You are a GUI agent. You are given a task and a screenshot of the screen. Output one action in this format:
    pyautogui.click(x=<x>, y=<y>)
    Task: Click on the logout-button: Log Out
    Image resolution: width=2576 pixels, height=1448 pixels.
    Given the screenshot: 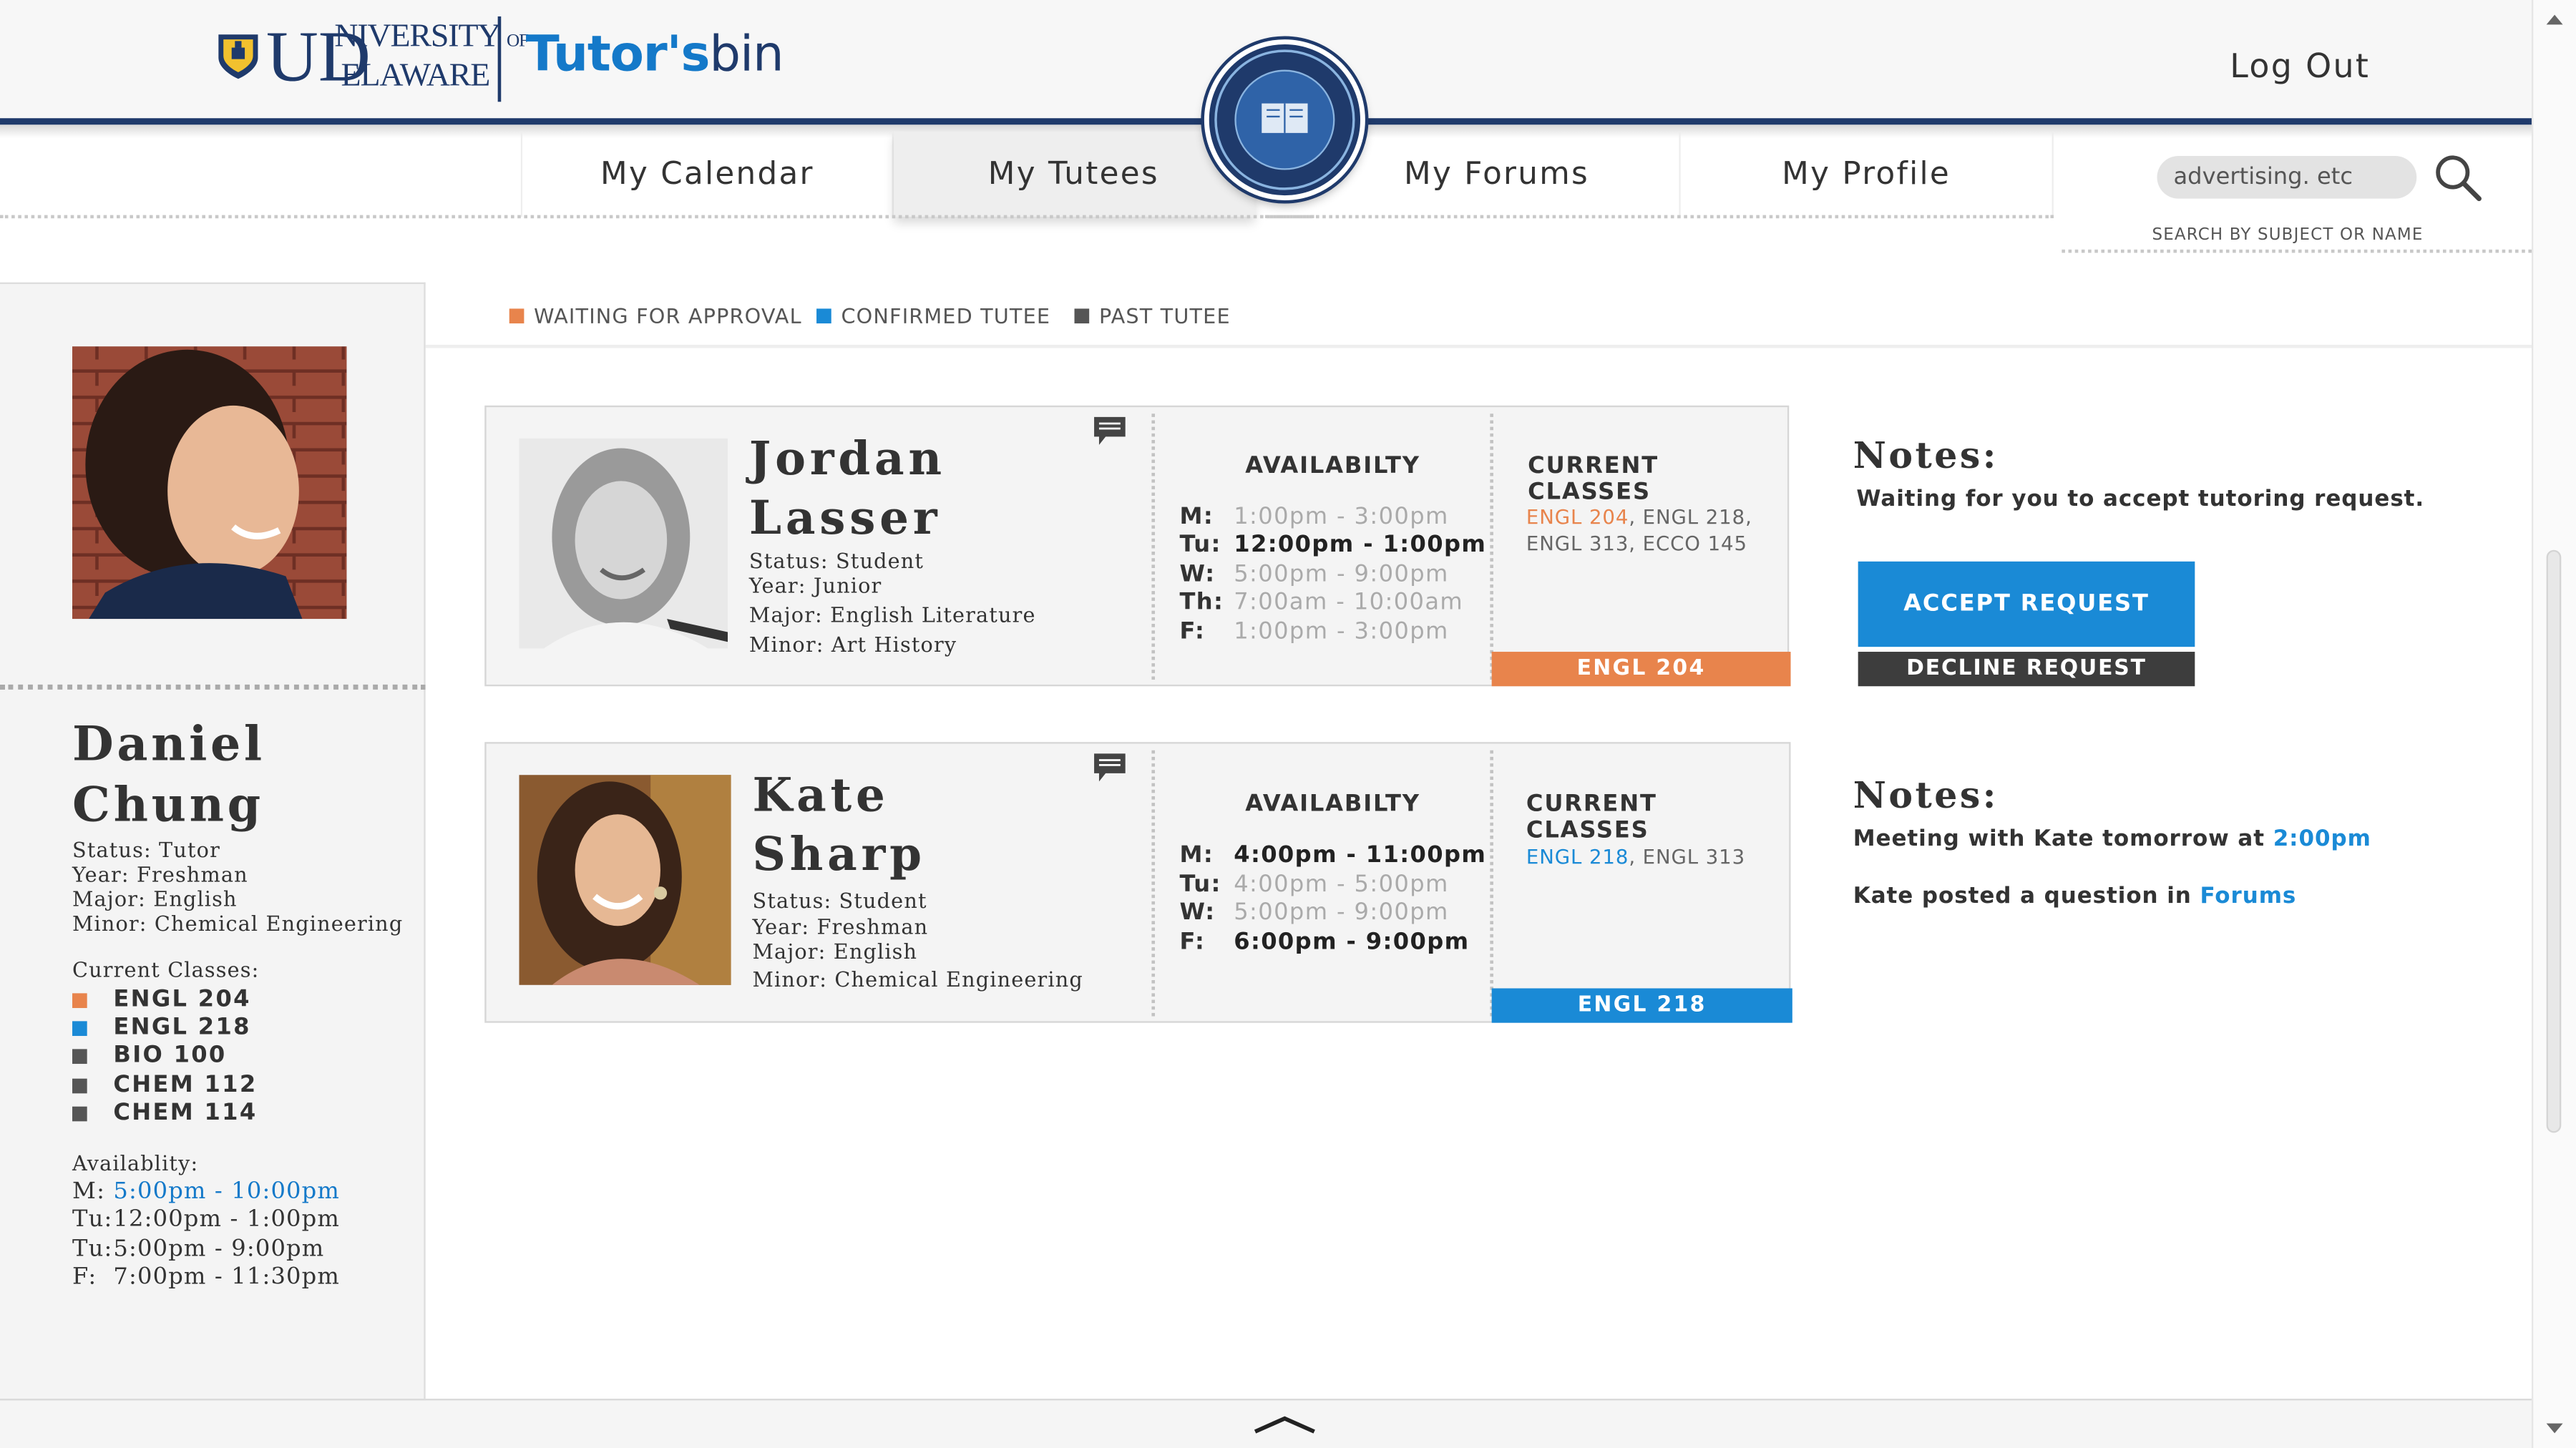 What is the action you would take?
    pyautogui.click(x=2300, y=65)
    